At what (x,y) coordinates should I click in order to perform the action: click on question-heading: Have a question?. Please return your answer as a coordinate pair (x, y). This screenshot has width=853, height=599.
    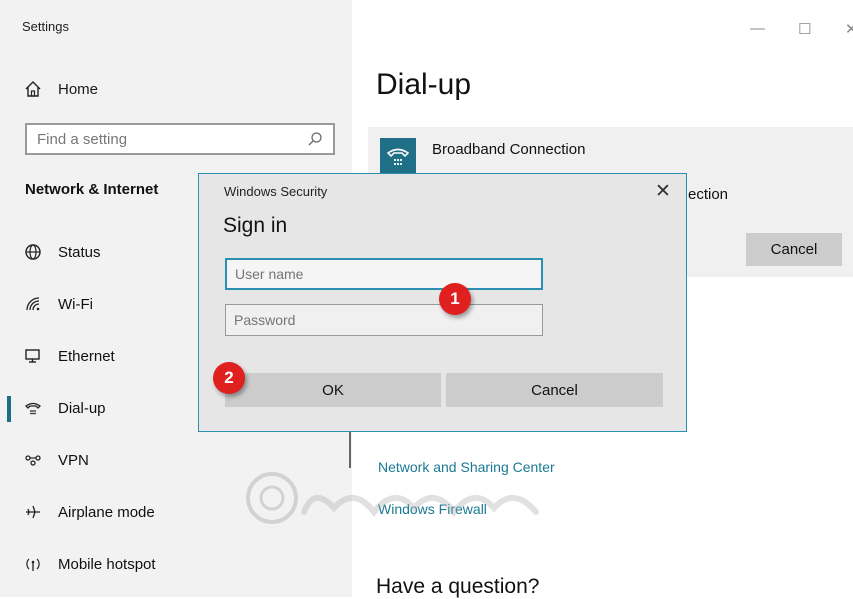
    Looking at the image, I should click on (458, 586).